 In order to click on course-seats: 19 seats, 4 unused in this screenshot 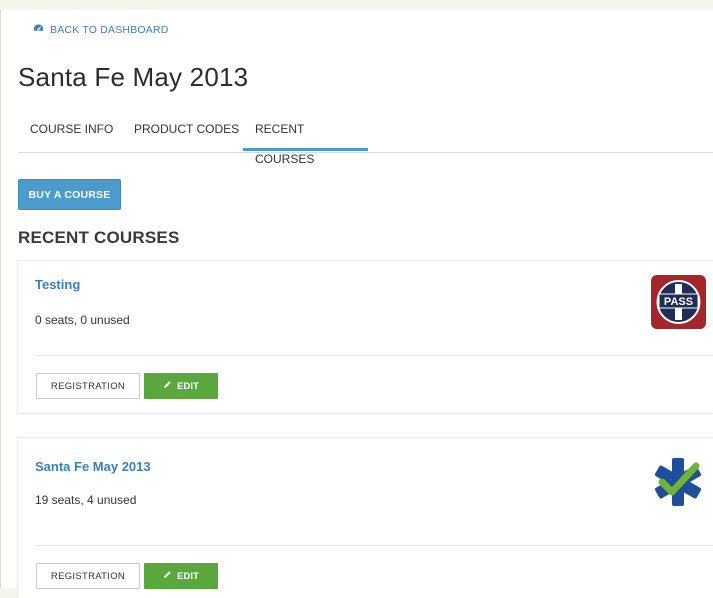, I will do `click(86, 500)`.